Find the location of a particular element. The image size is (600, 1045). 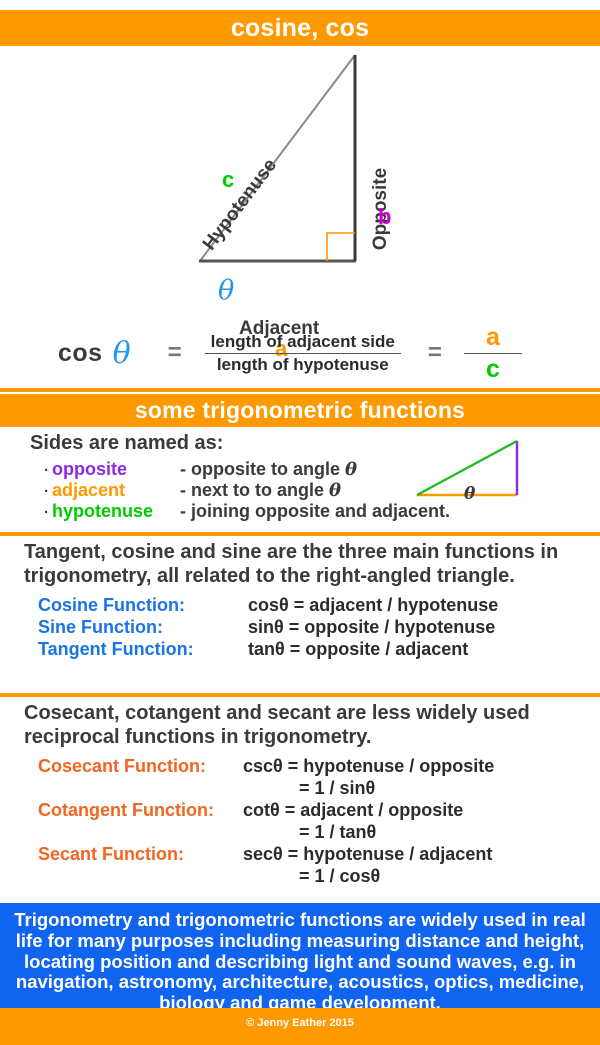

side-desc-opposite: - opposite to angle is located at coordinates (262, 469).